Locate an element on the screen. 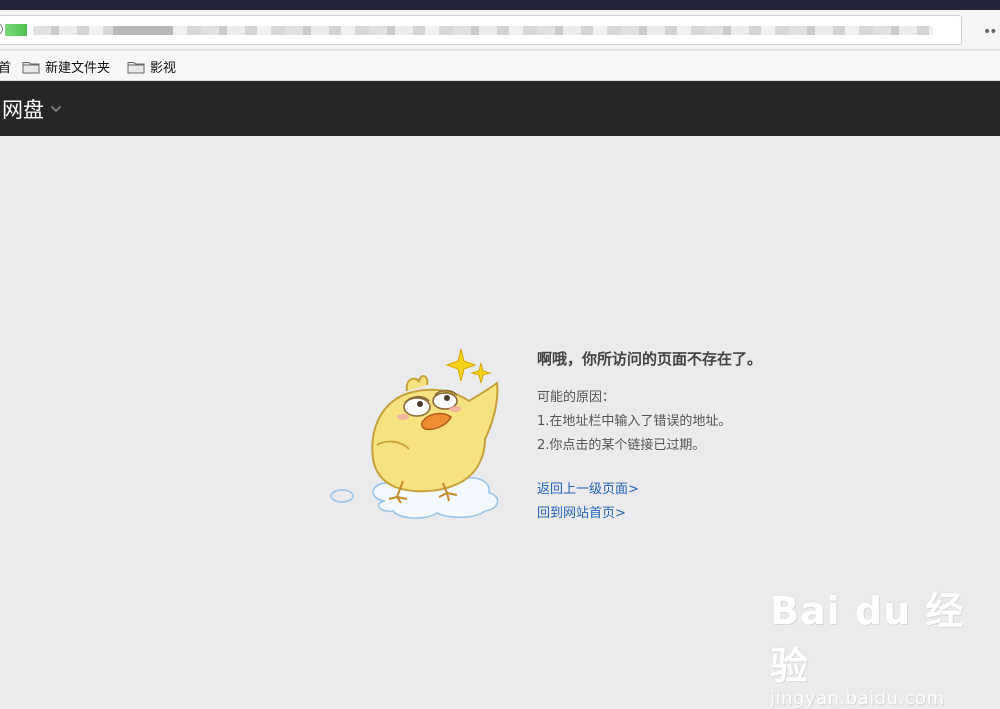 This screenshot has height=709, width=1000. back-link: 返回上一级页面> is located at coordinates (649, 490).